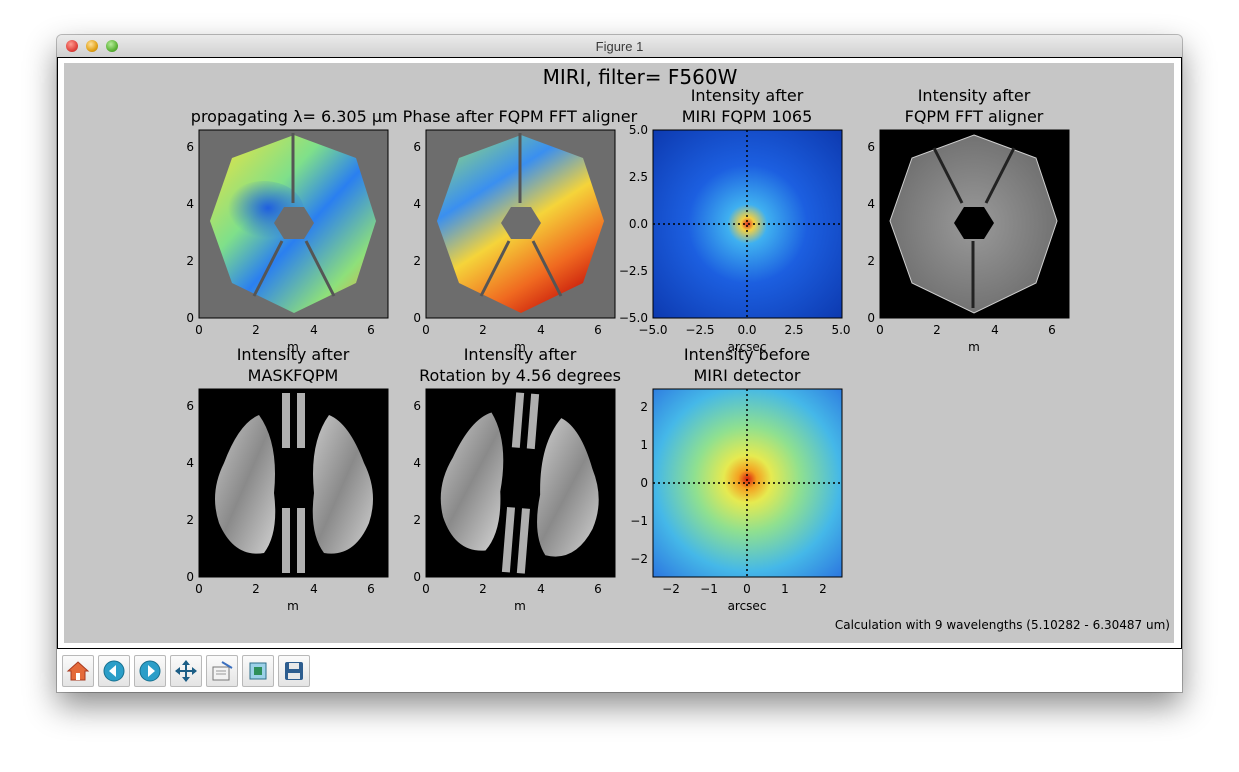 The image size is (1239, 772). What do you see at coordinates (287, 241) in the screenshot?
I see `panel-phase-1: 0 2 4 6 0 2 4 6 m` at bounding box center [287, 241].